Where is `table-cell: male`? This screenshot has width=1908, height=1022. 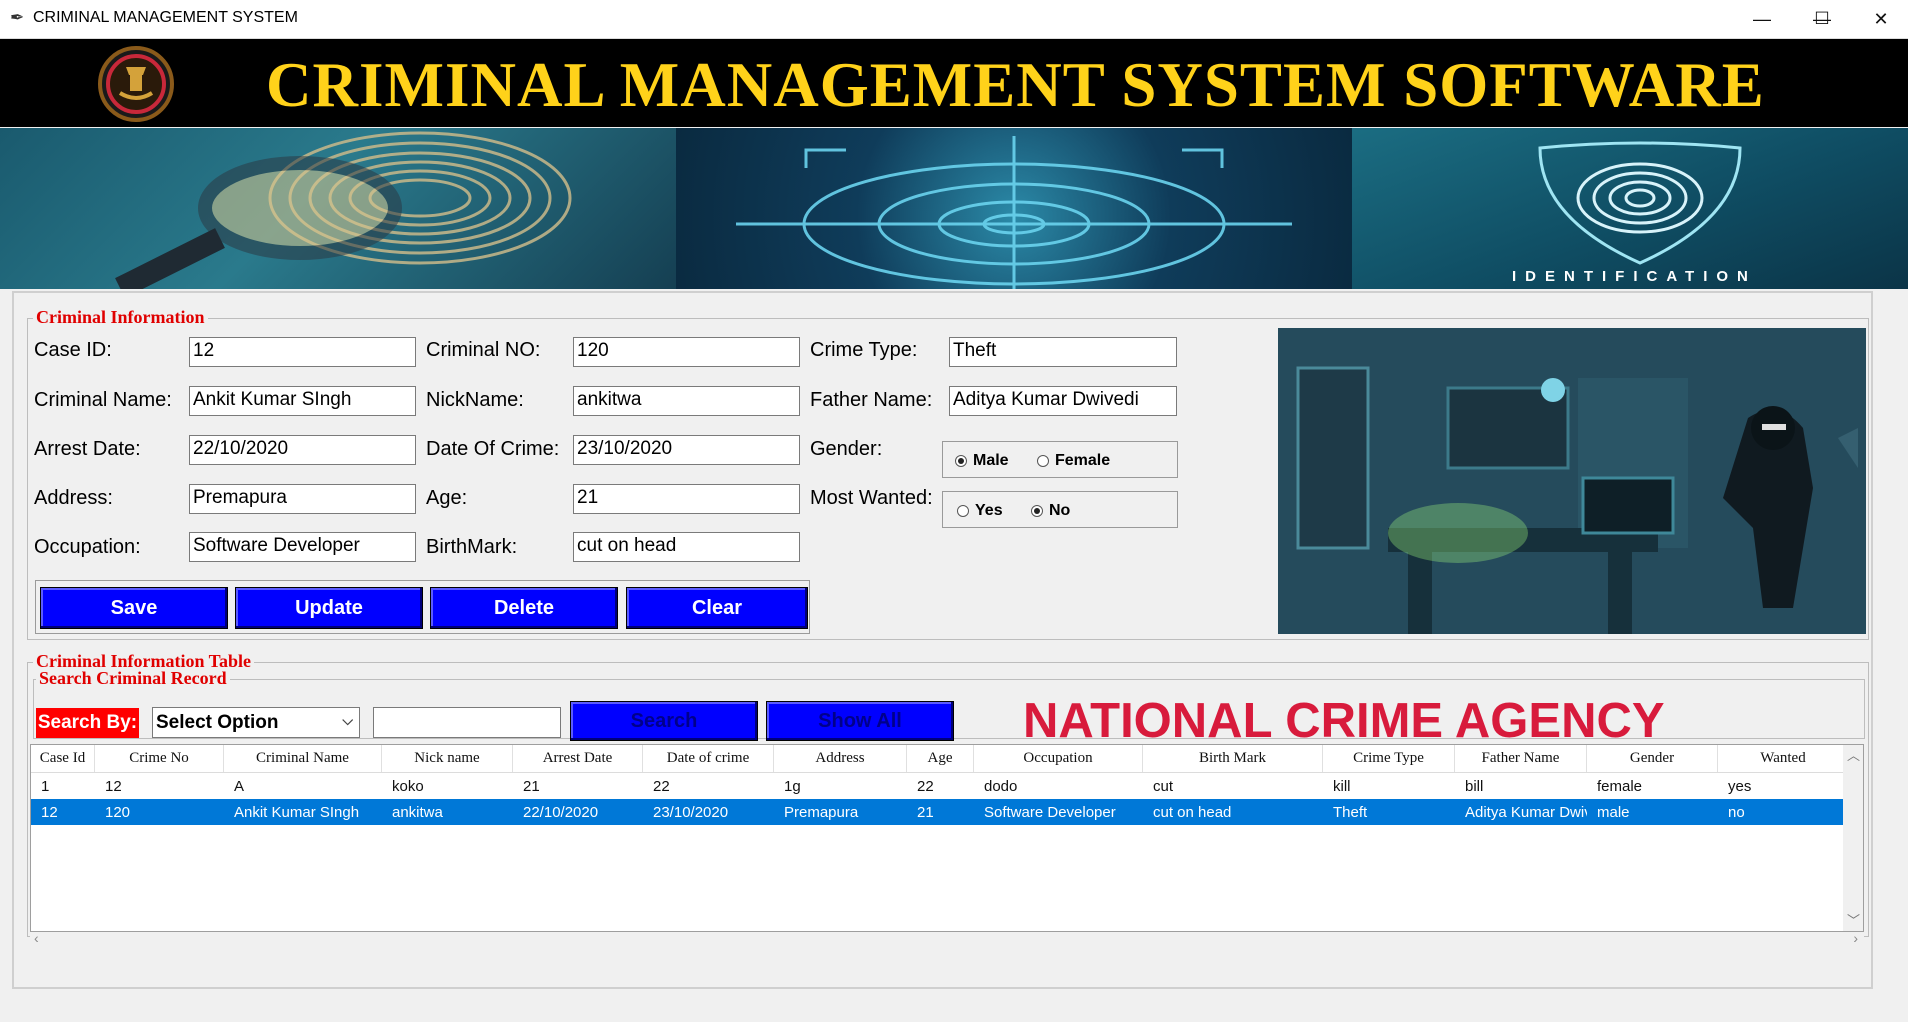
table-cell: male is located at coordinates (1613, 812).